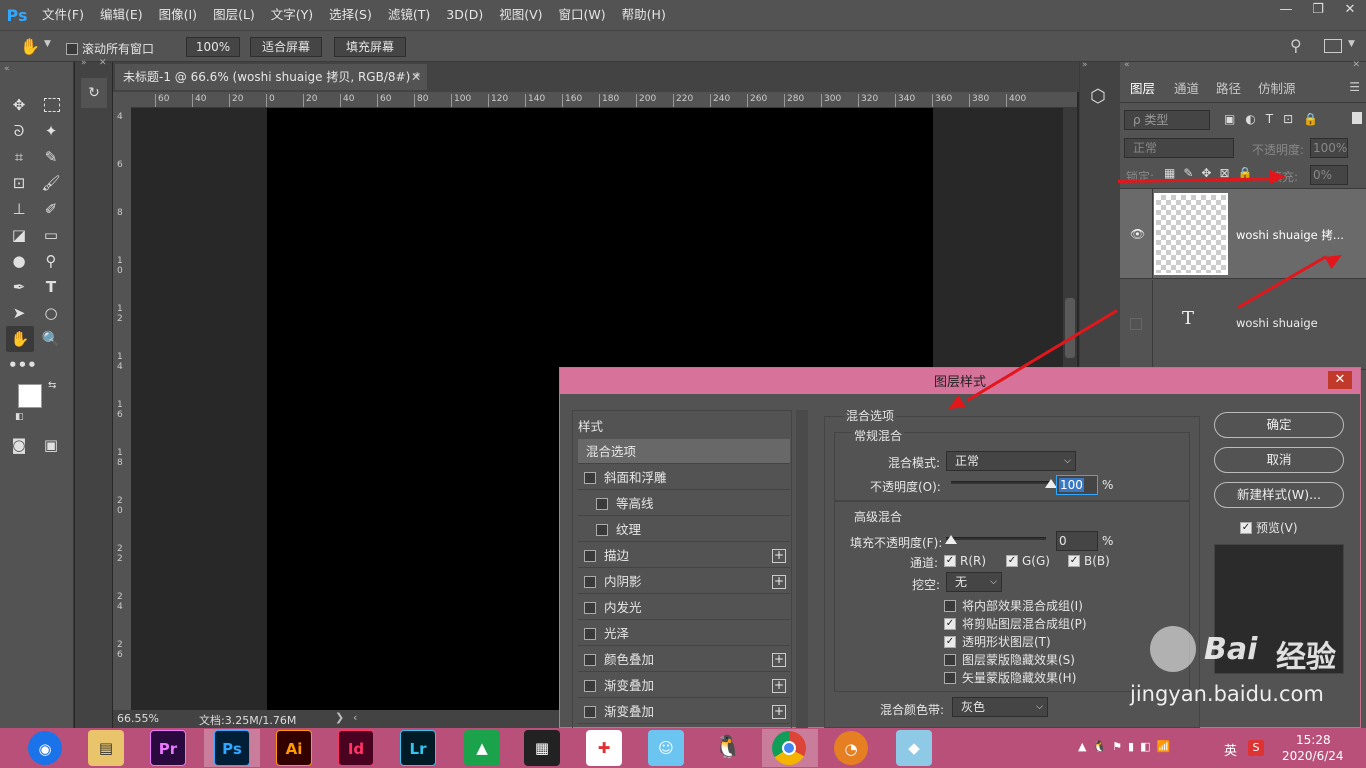  Describe the element at coordinates (1028, 561) in the screenshot. I see `channel-g-checkbox: ✓ G(G)` at that location.